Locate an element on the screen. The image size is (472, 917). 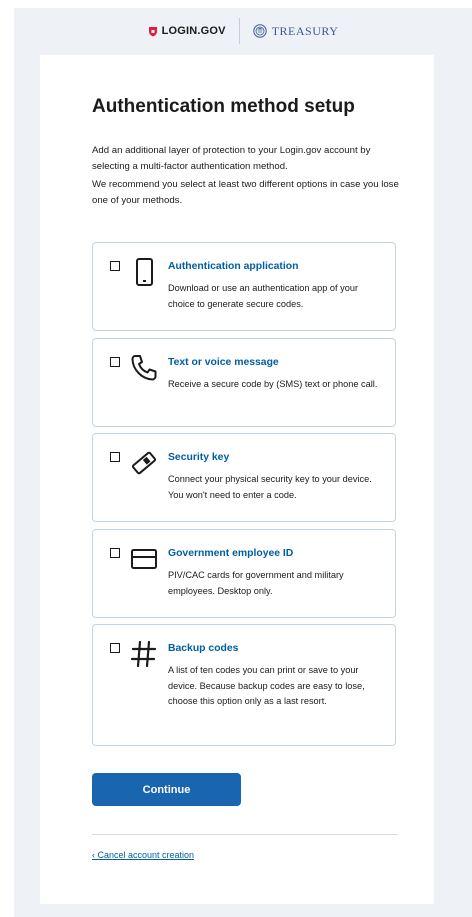
logo-divider is located at coordinates (239, 31).